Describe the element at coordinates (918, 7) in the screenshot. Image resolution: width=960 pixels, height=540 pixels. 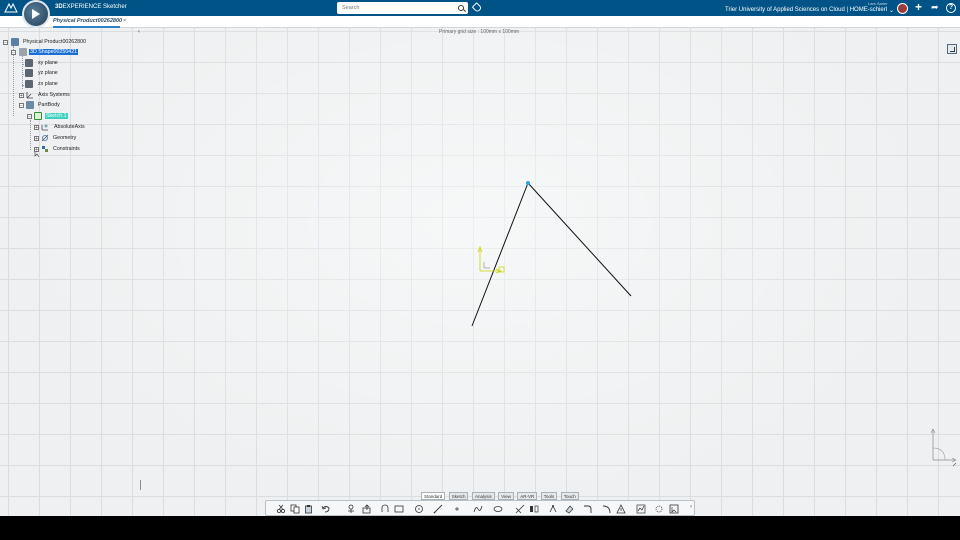
I see `plus-icon: +` at that location.